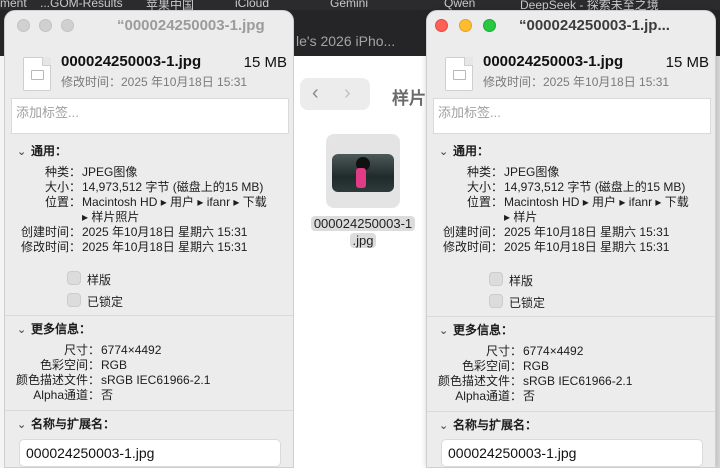 This screenshot has width=720, height=468. Describe the element at coordinates (363, 223) in the screenshot. I see `file-label-line1: 000024250003-1` at that location.